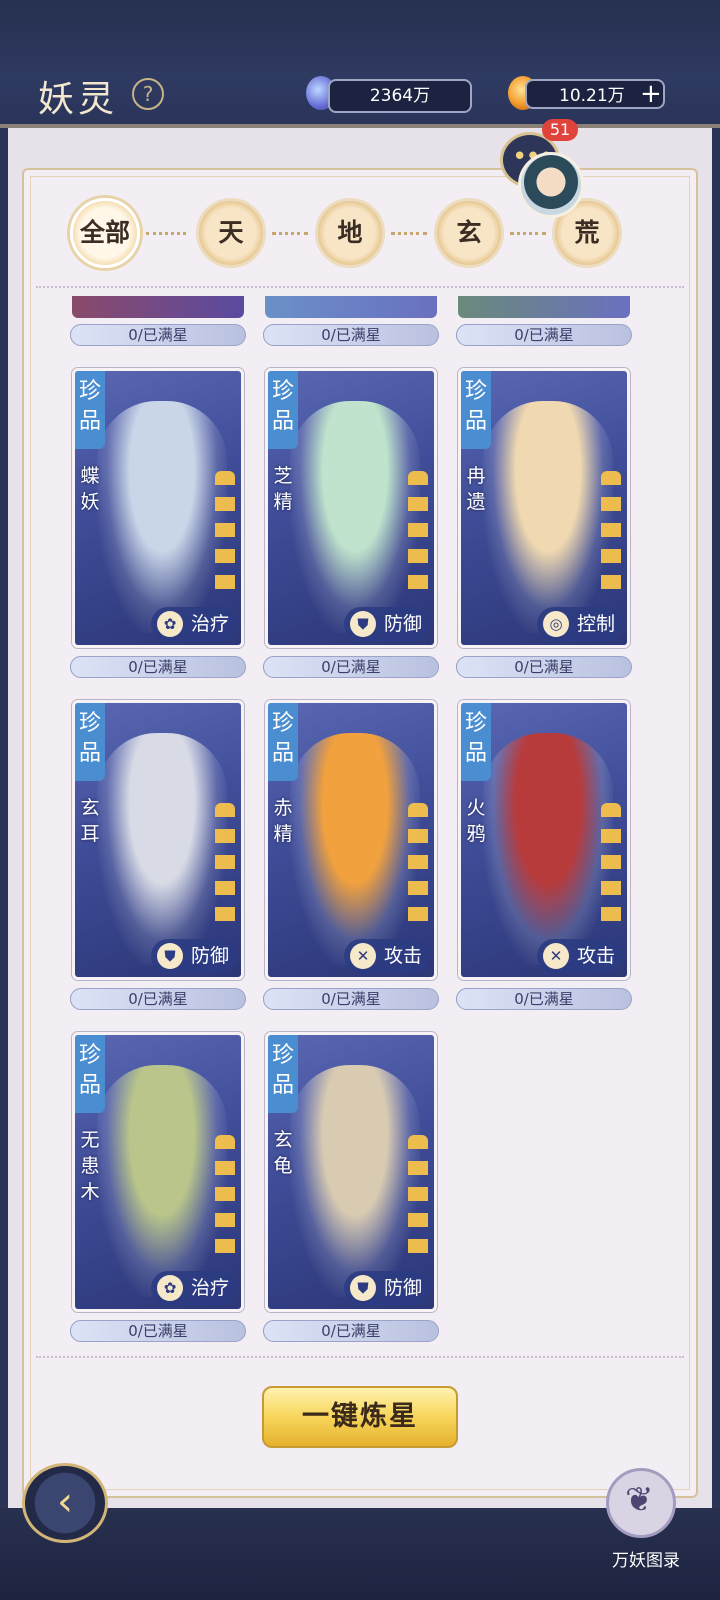 Image resolution: width=720 pixels, height=1600 pixels. Describe the element at coordinates (90, 821) in the screenshot. I see `spirit-name: 玄耳` at that location.